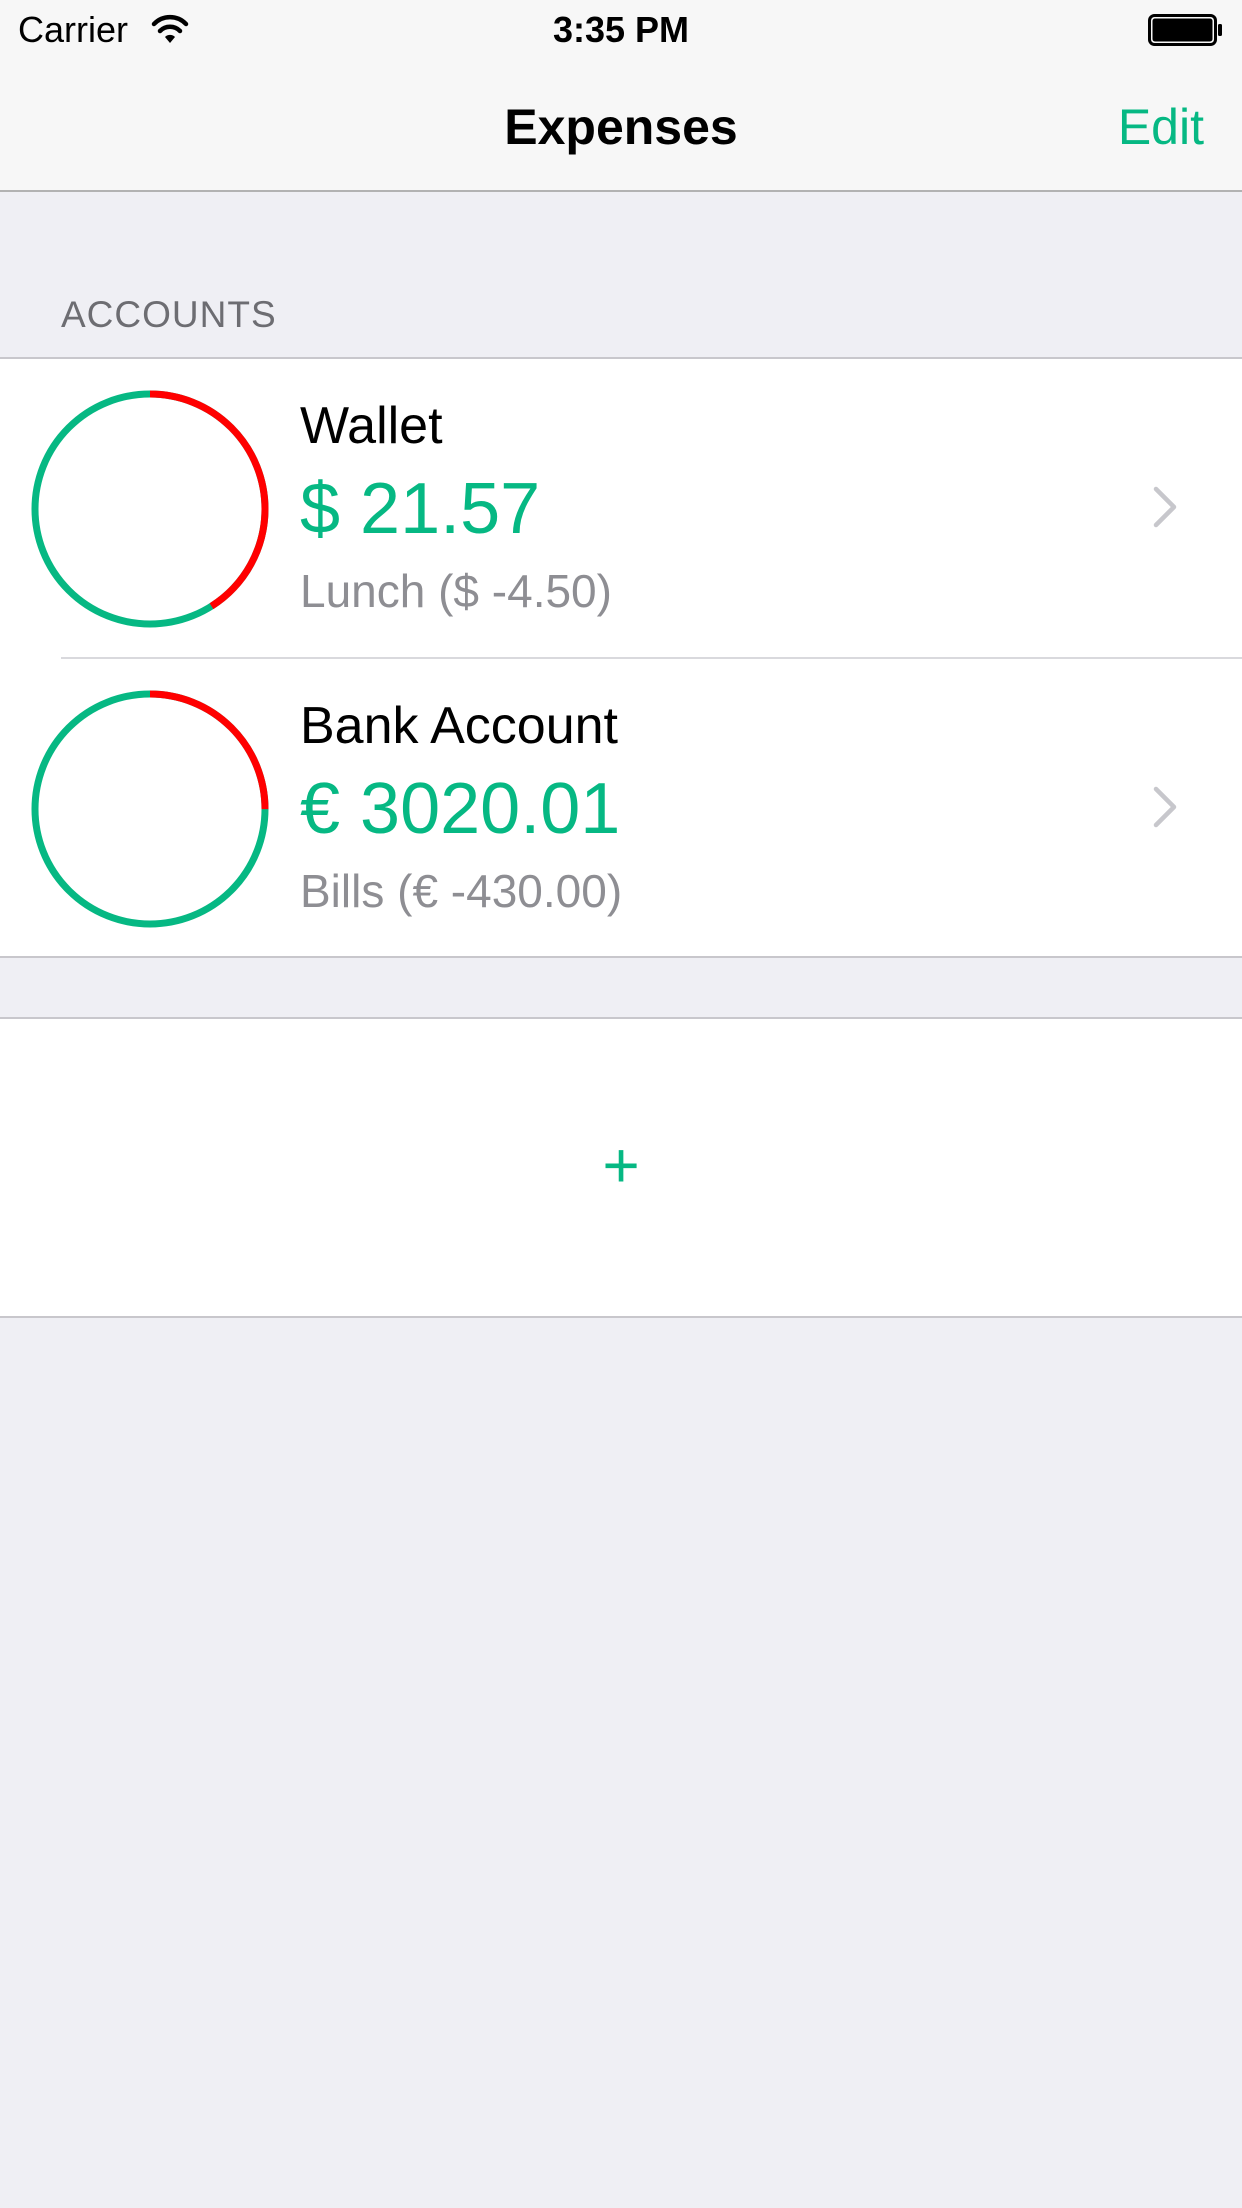 The image size is (1242, 2208). Describe the element at coordinates (1161, 127) in the screenshot. I see `edit-button: Edit` at that location.